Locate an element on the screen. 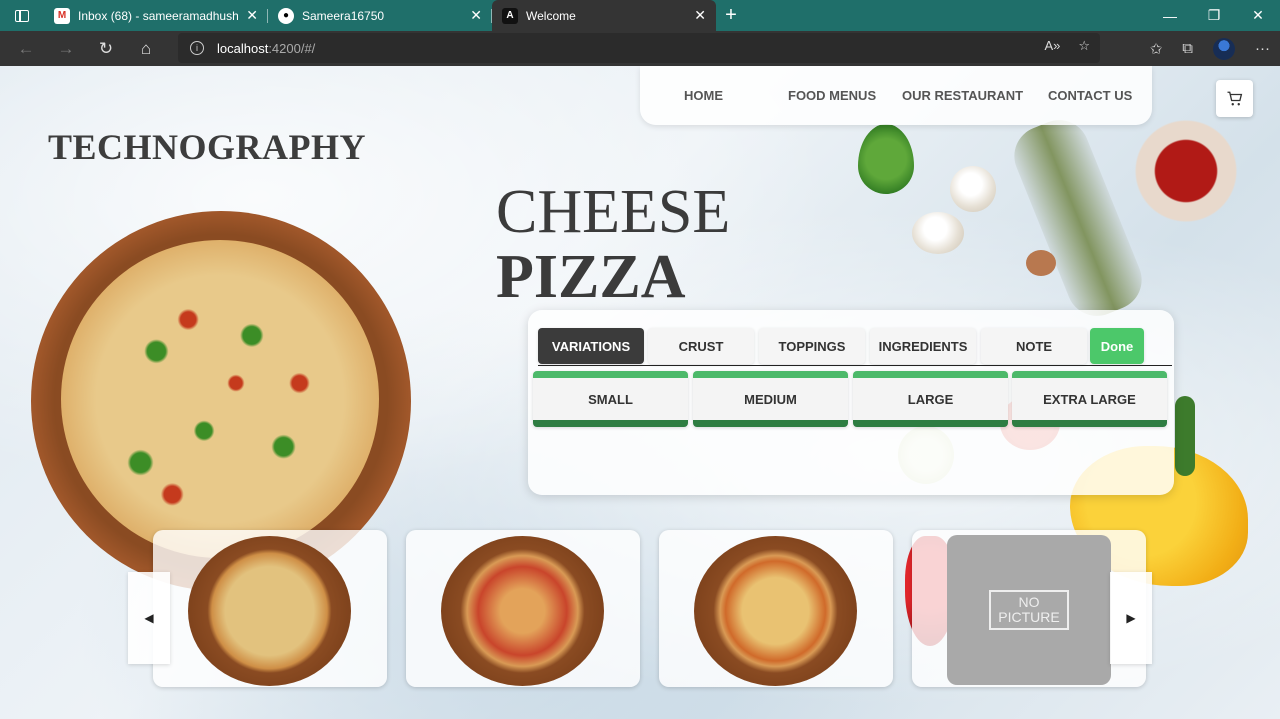 The width and height of the screenshot is (1280, 719). nav-food-menus: FOOD MENUS is located at coordinates (832, 95).